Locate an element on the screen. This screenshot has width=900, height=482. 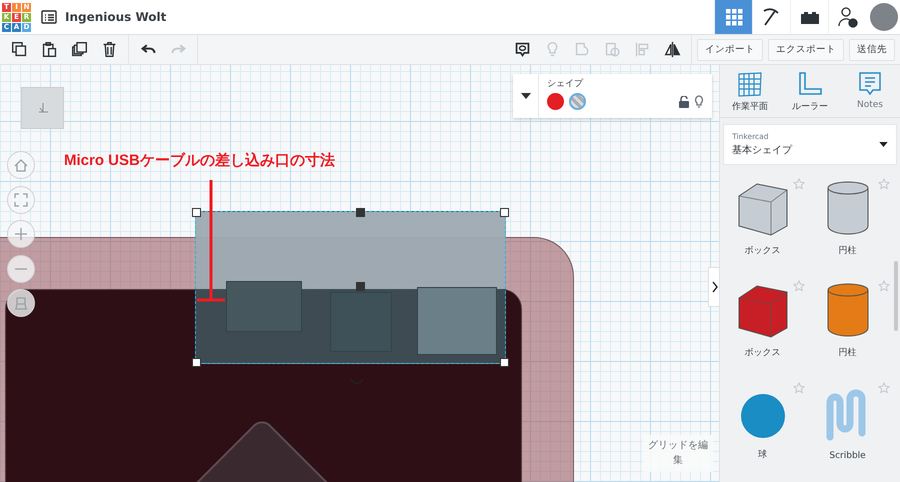
shape-tile: Scribble is located at coordinates (847, 427).